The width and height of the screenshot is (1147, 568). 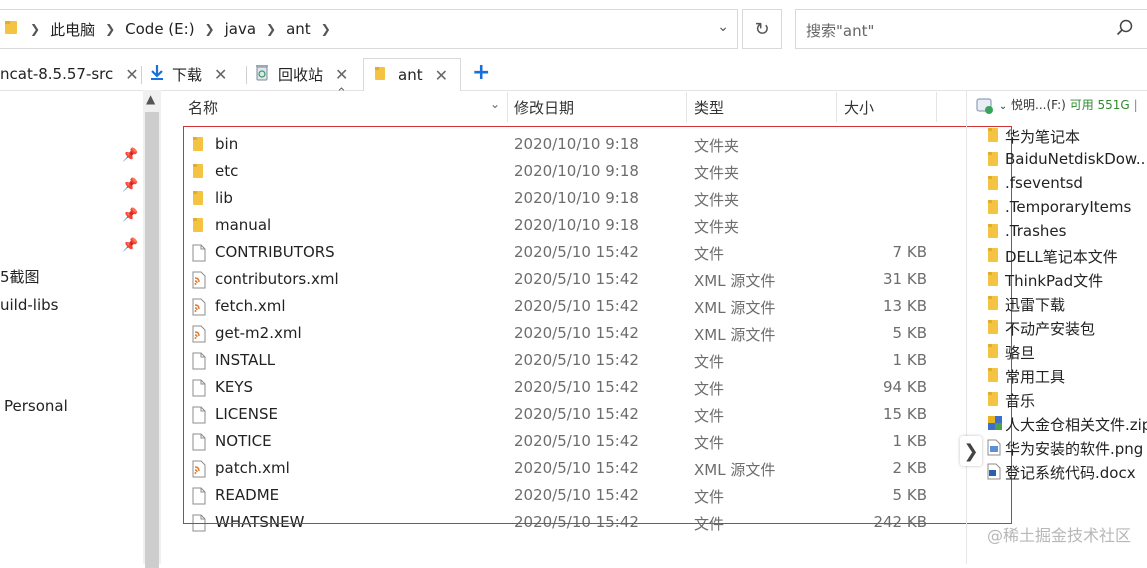 What do you see at coordinates (369, 29) in the screenshot?
I see `address-bar: ❯ 此电脑 ❯ Code (E:) ❯ java ❯ ant ❯ ⌄` at bounding box center [369, 29].